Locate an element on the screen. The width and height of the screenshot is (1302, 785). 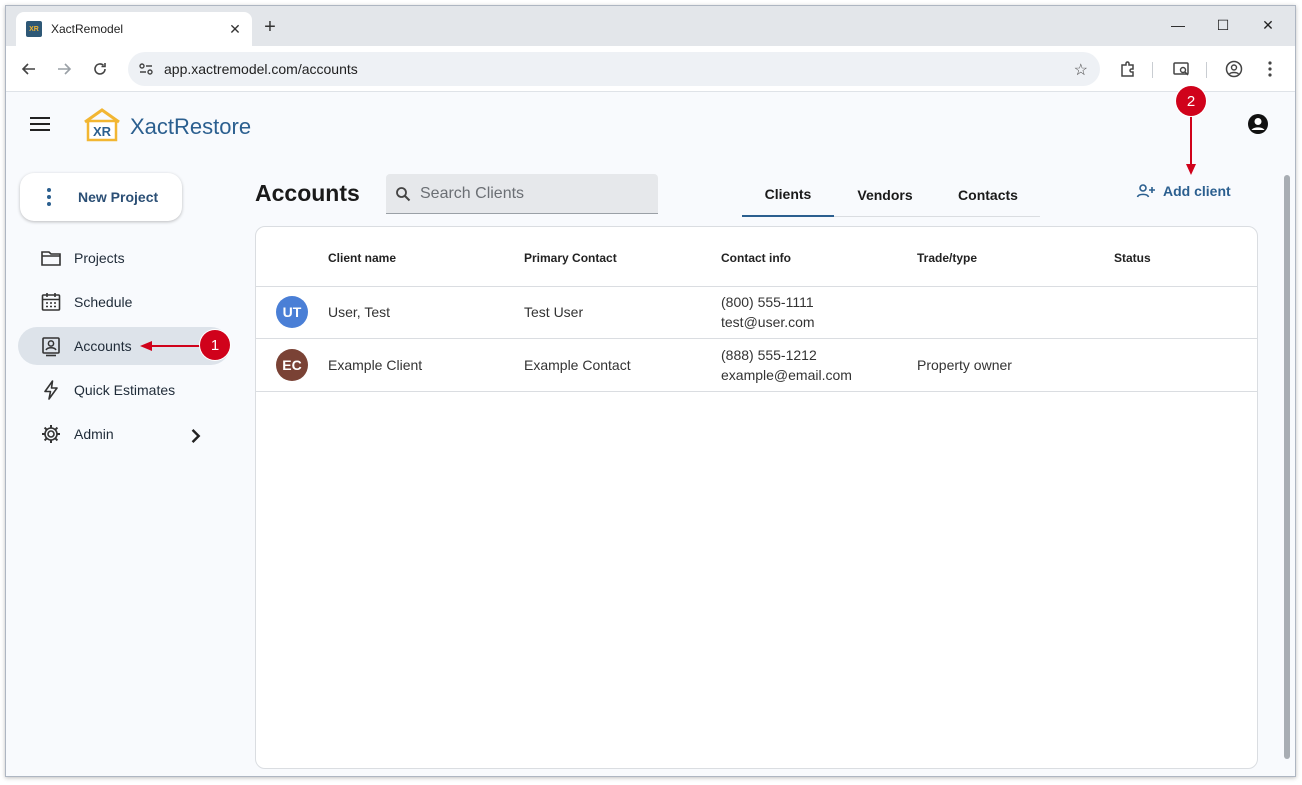
browser-menu-icon is located at coordinates (1270, 69).